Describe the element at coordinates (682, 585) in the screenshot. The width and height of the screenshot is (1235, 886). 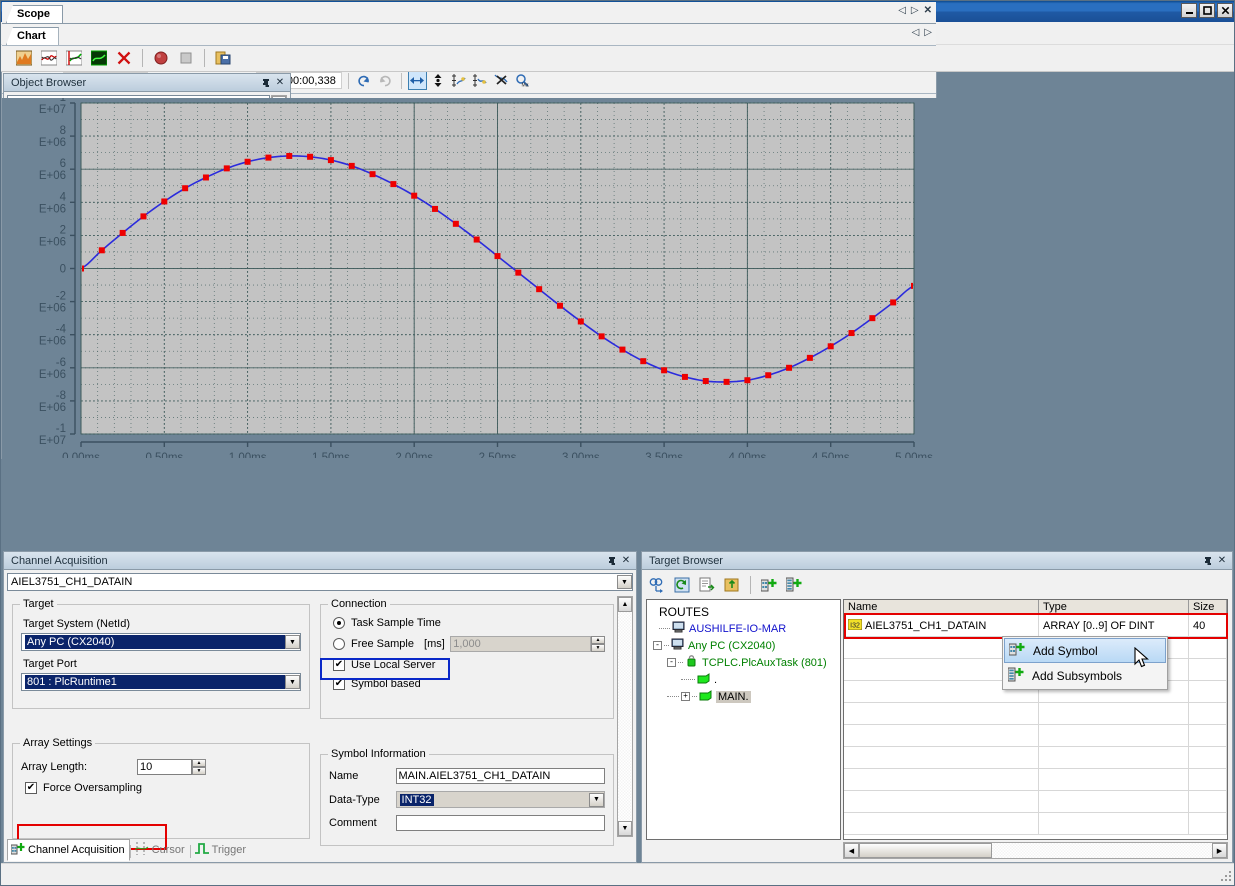
I see `refresh-icon` at that location.